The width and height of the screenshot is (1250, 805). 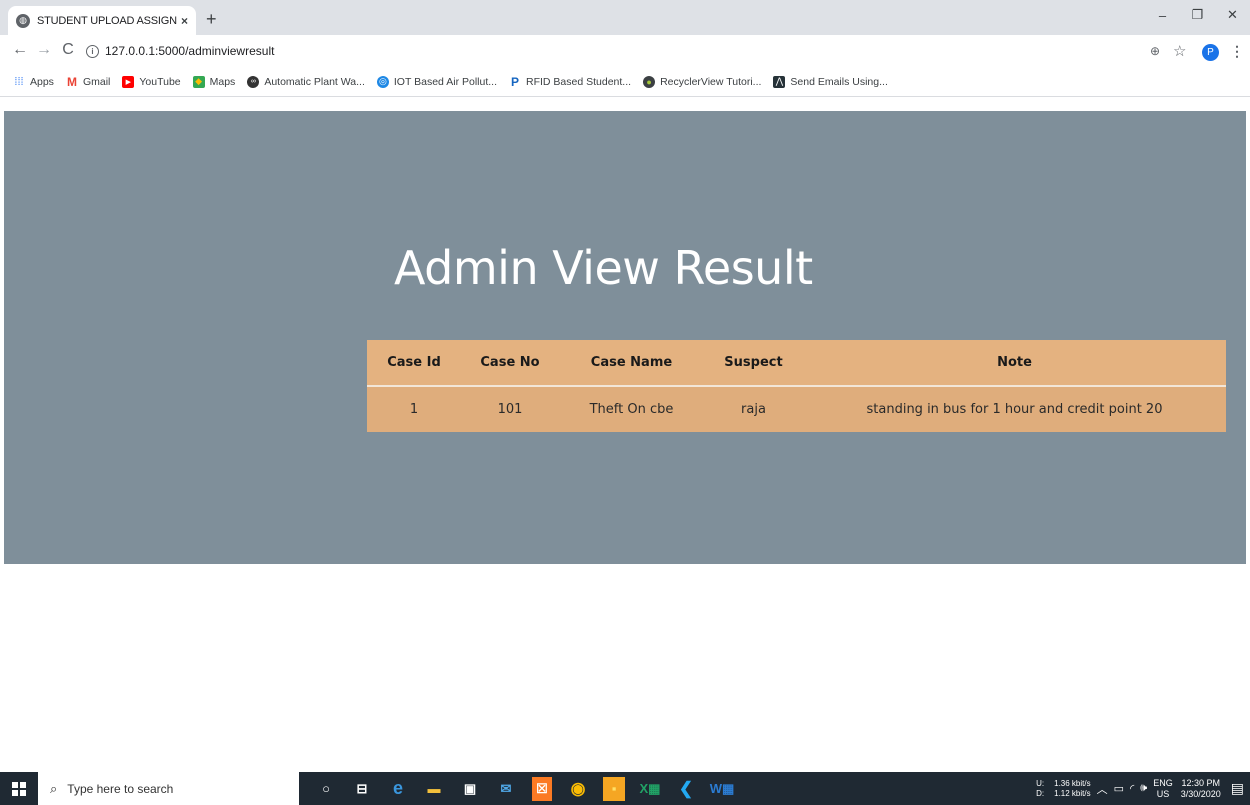 I want to click on bookmark-gmail: M Gmail, so click(x=88, y=82).